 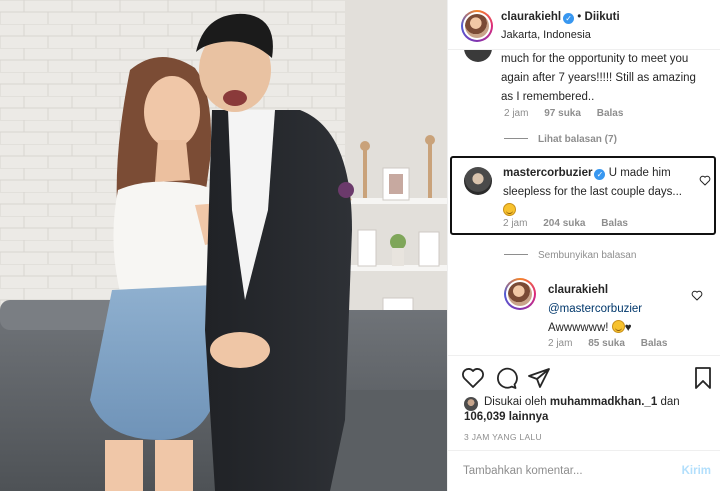 What do you see at coordinates (628, 328) in the screenshot?
I see `black-heart-icon: ♥` at bounding box center [628, 328].